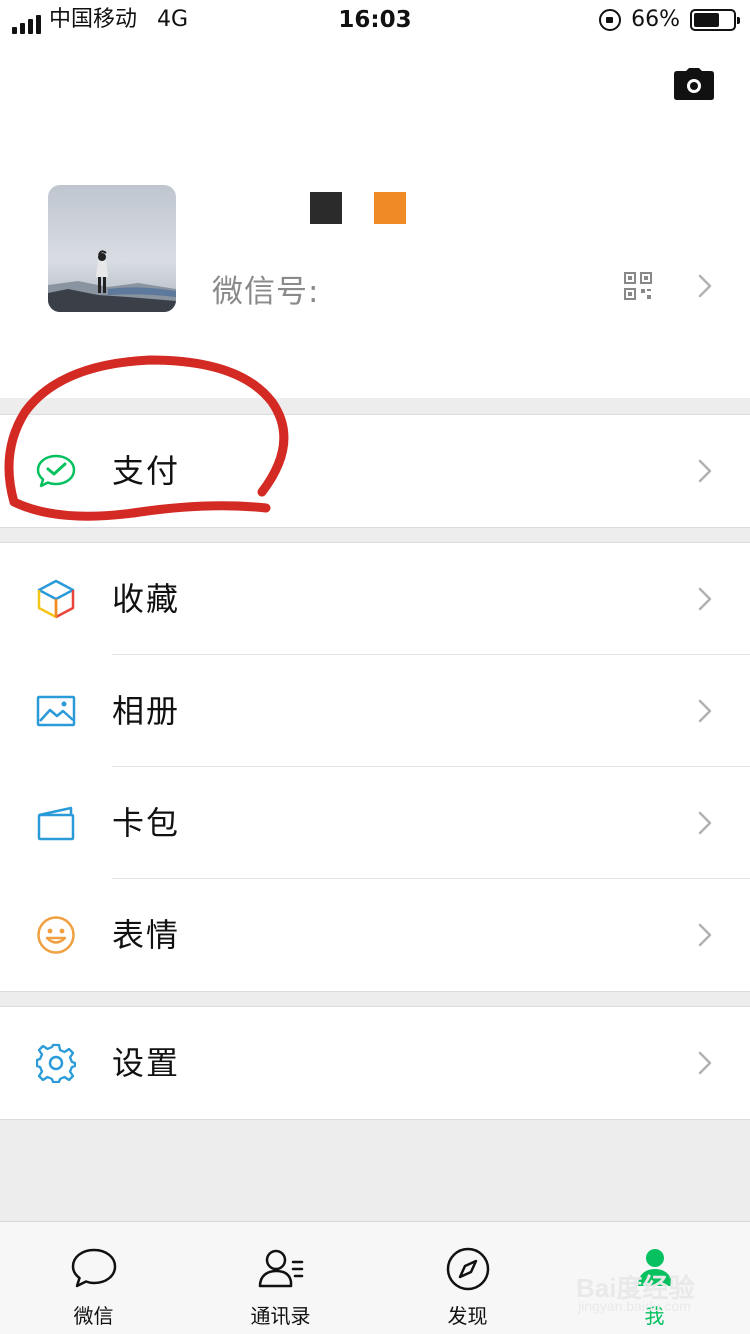 The image size is (750, 1334). I want to click on menu-item-pay: 支付, so click(375, 471).